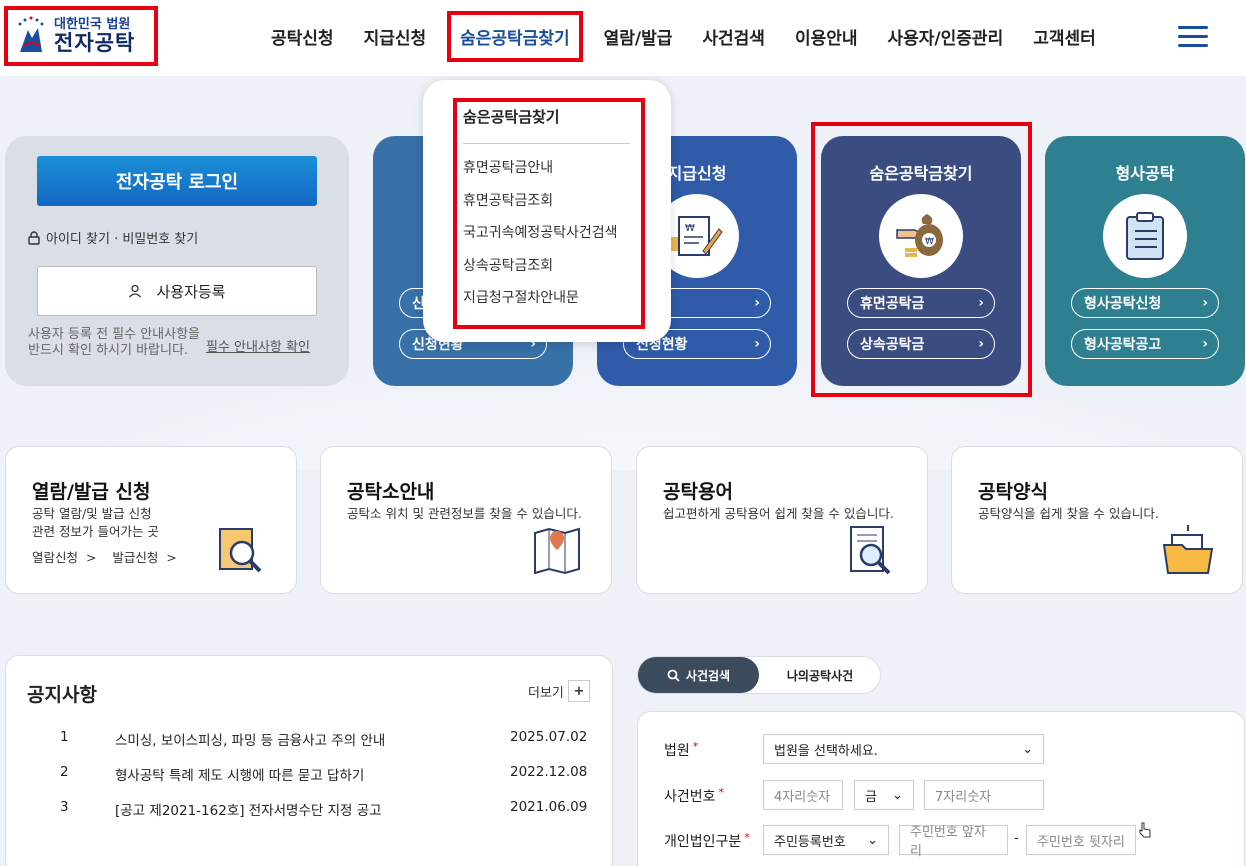 The width and height of the screenshot is (1246, 866). What do you see at coordinates (515, 36) in the screenshot?
I see `nav-hidden-deposit: 숨은공탁금찾기` at bounding box center [515, 36].